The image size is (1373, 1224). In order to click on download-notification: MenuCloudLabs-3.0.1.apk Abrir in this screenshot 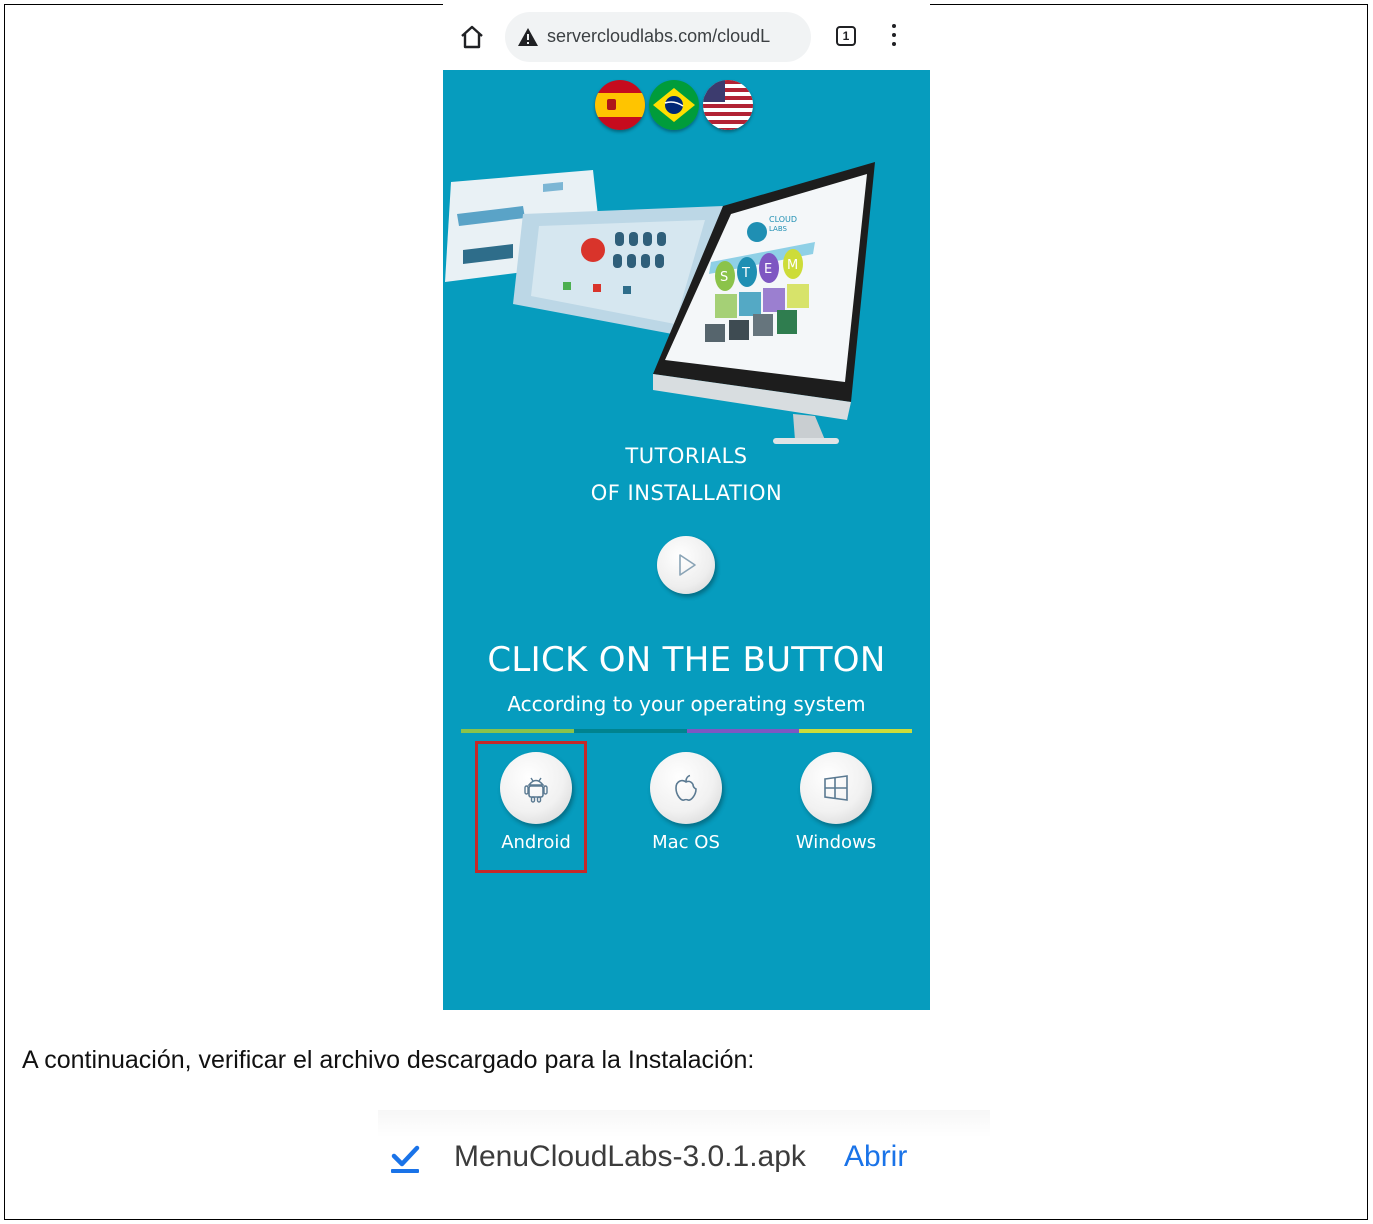, I will do `click(684, 1156)`.